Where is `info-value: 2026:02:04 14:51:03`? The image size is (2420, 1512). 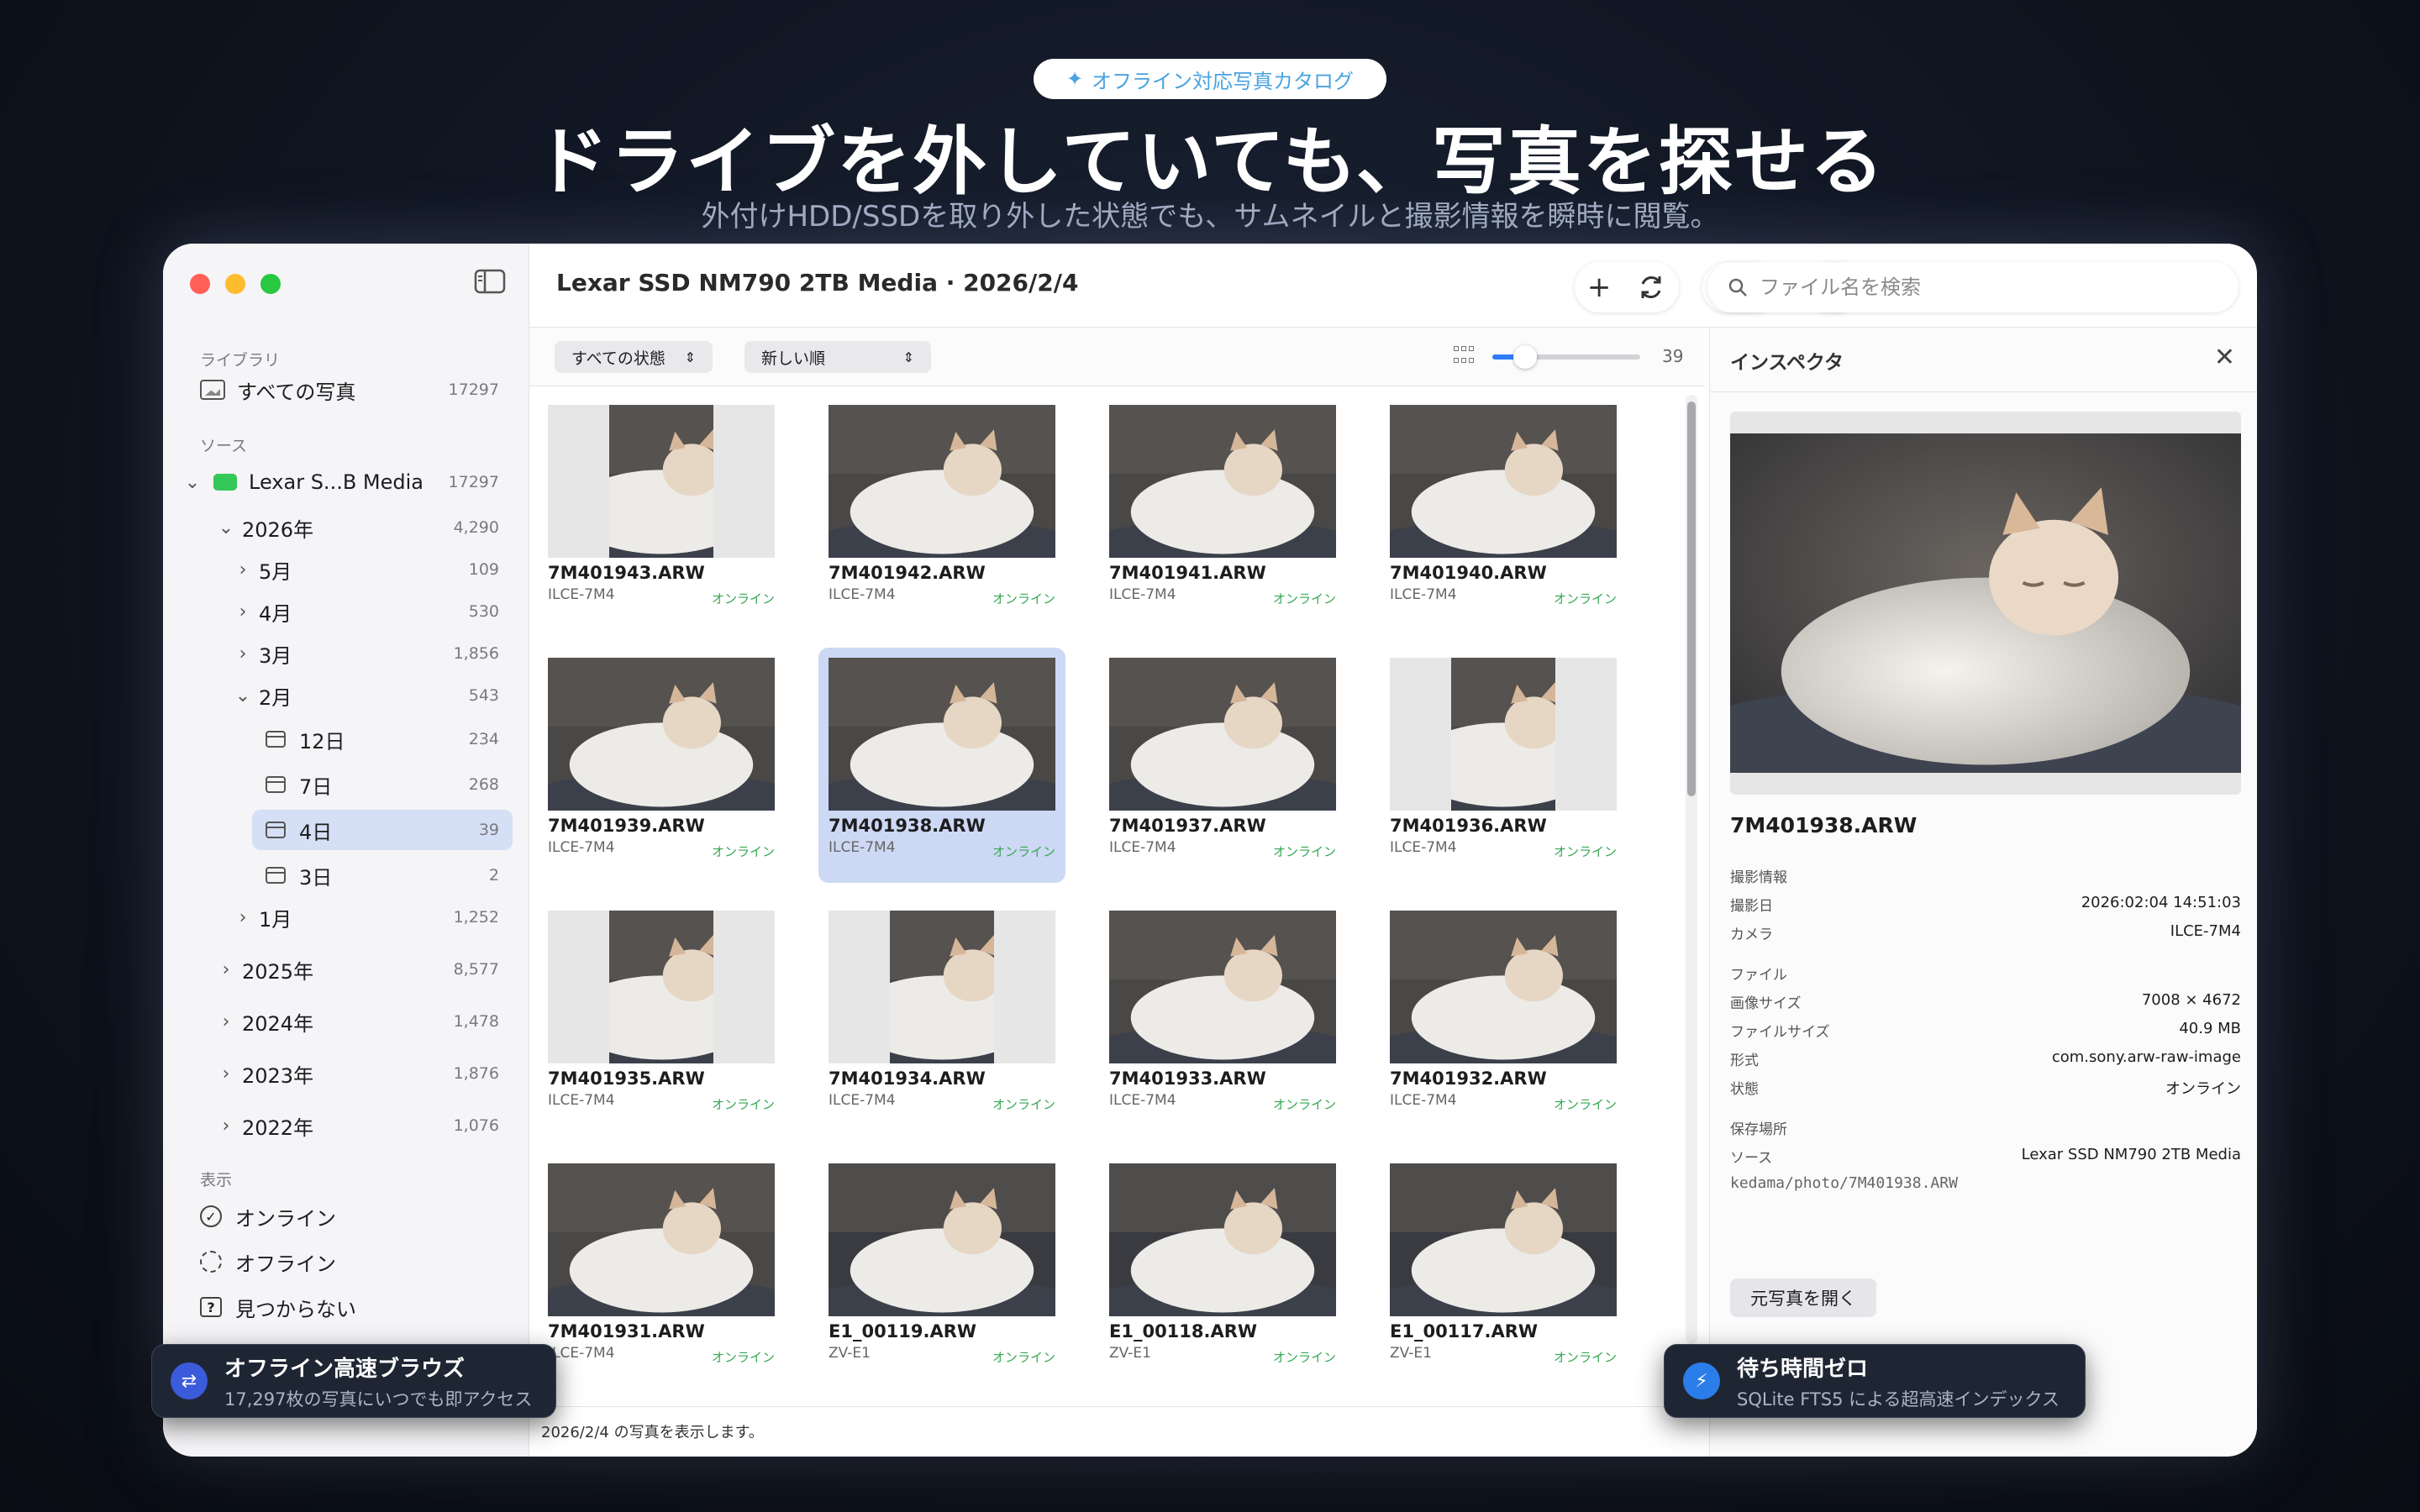 info-value: 2026:02:04 14:51:03 is located at coordinates (2161, 902).